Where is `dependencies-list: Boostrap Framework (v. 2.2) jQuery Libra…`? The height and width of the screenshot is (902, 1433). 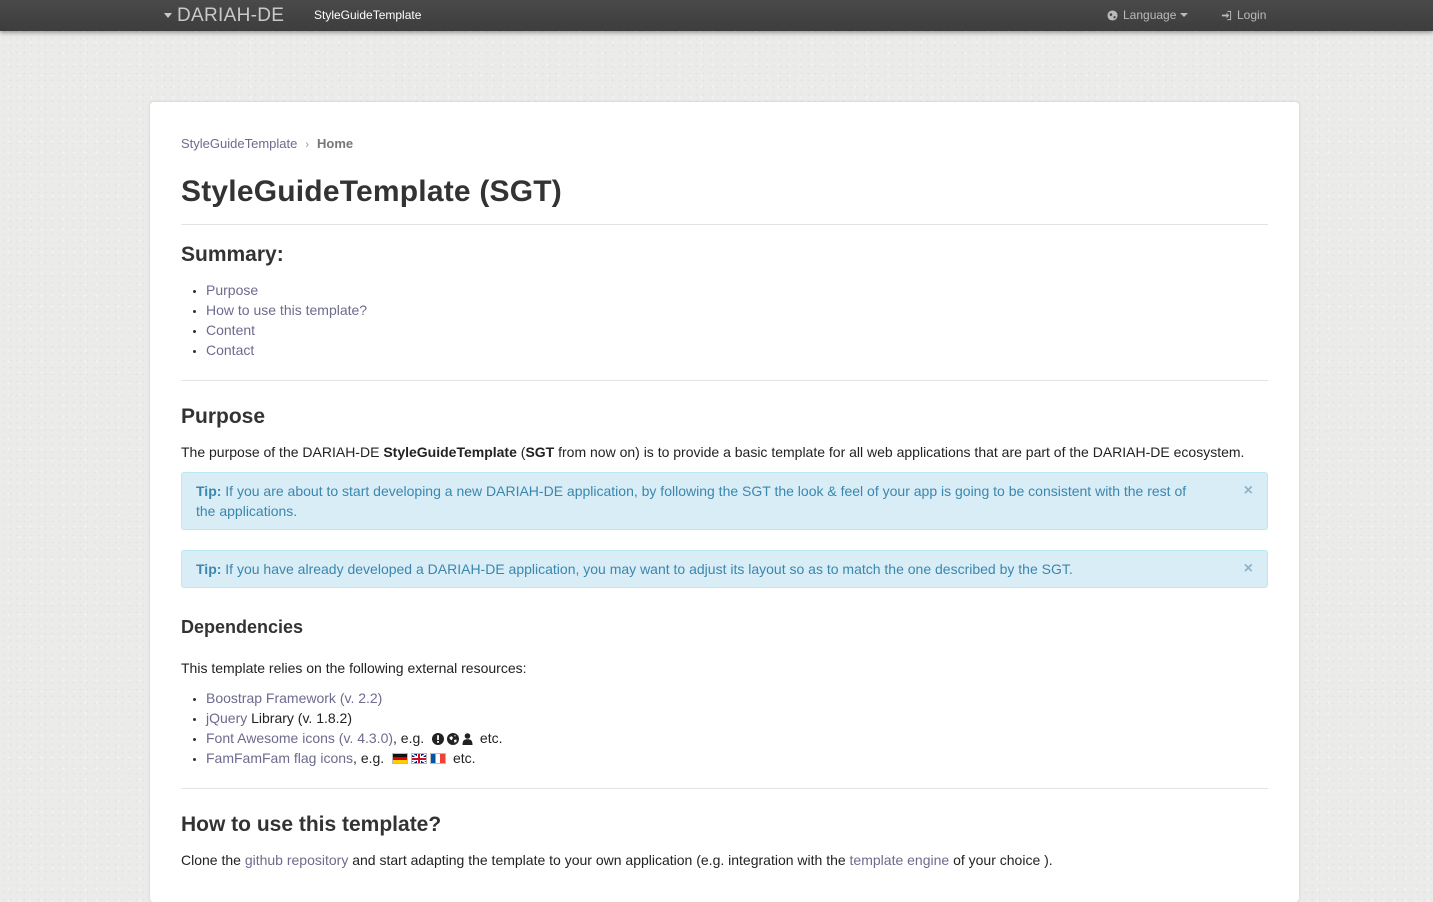 dependencies-list: Boostrap Framework (v. 2.2) jQuery Libra… is located at coordinates (342, 728).